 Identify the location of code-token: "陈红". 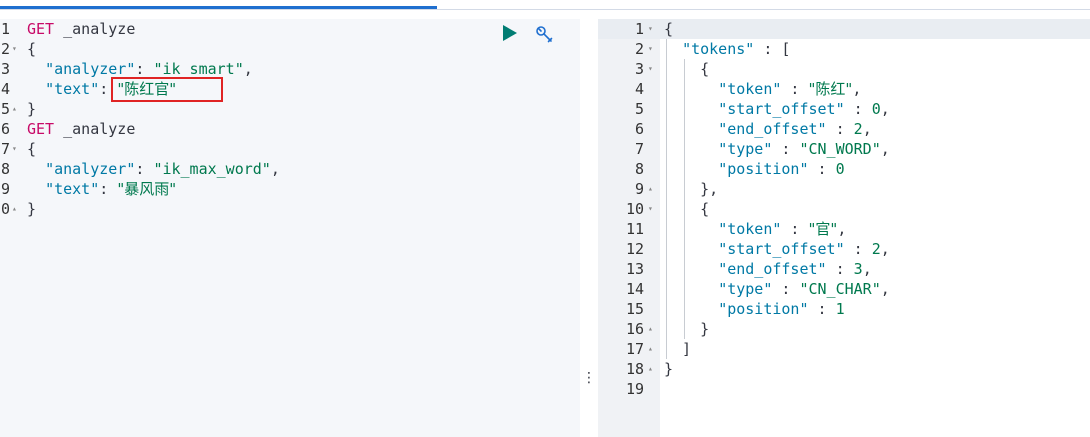
(830, 89).